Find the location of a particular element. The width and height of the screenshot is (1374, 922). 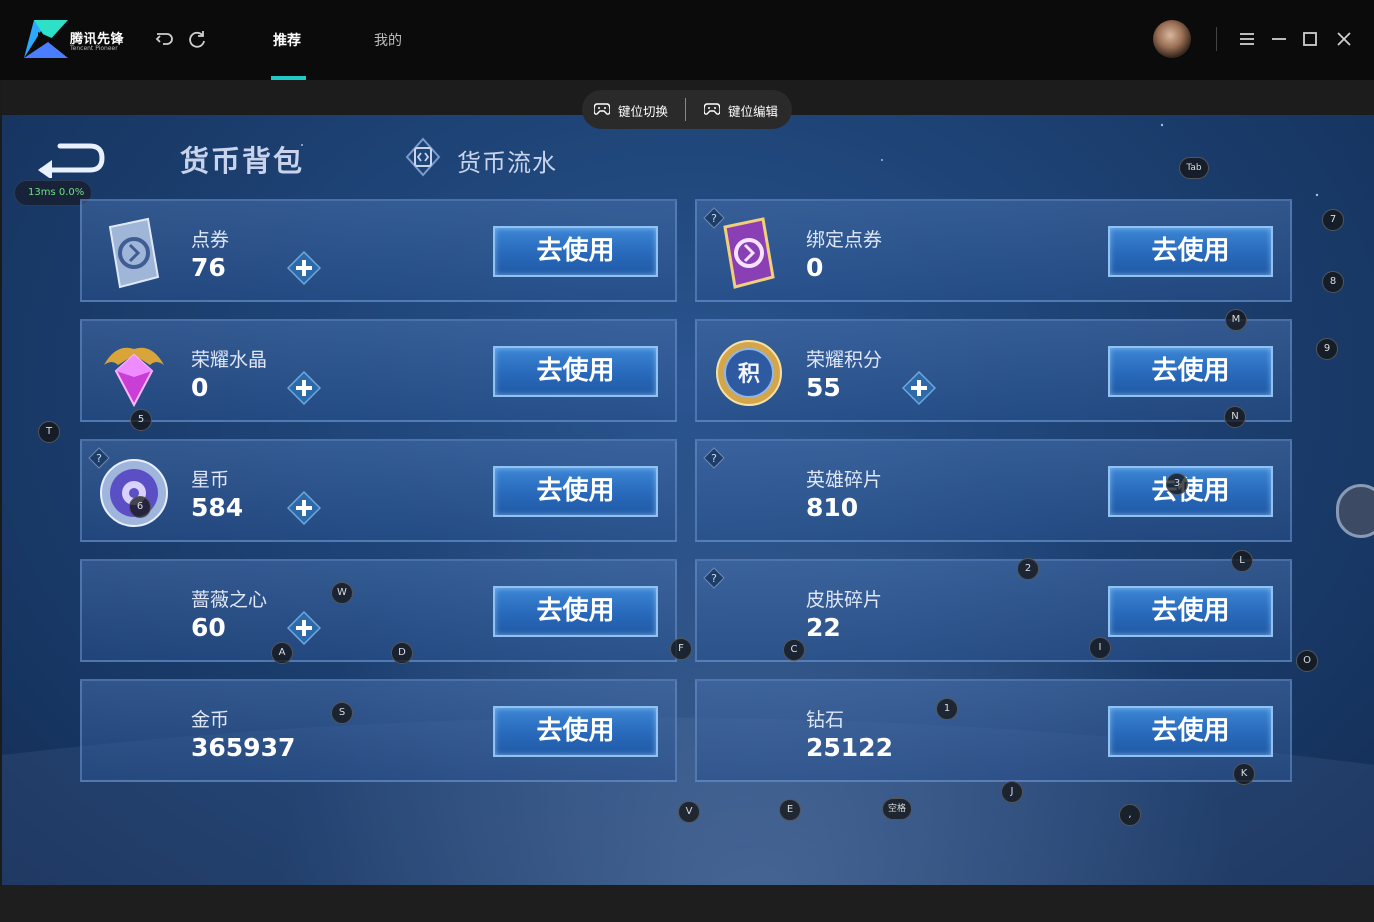

key-marker: V is located at coordinates (689, 812).